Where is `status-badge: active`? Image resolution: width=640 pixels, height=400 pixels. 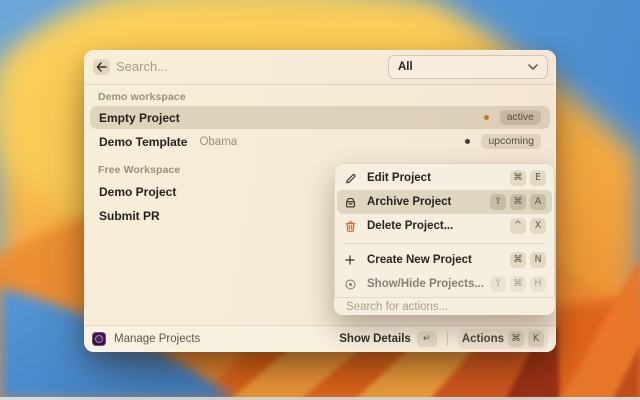 status-badge: active is located at coordinates (520, 117).